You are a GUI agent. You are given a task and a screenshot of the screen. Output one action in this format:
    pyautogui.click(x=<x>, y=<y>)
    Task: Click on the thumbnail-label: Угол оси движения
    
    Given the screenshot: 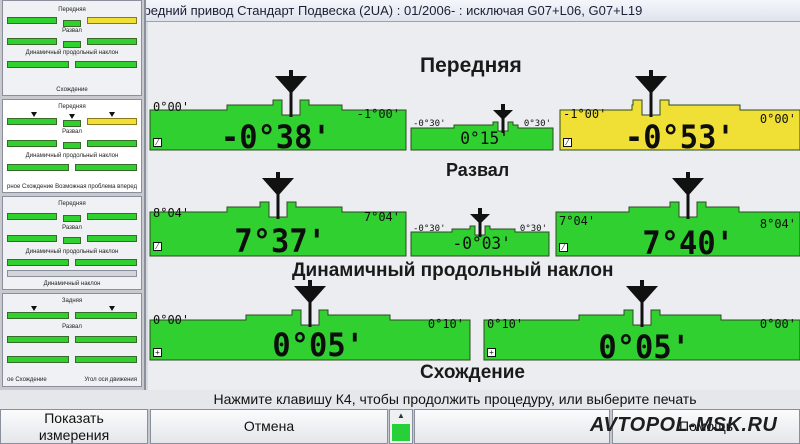 What is the action you would take?
    pyautogui.click(x=110, y=380)
    